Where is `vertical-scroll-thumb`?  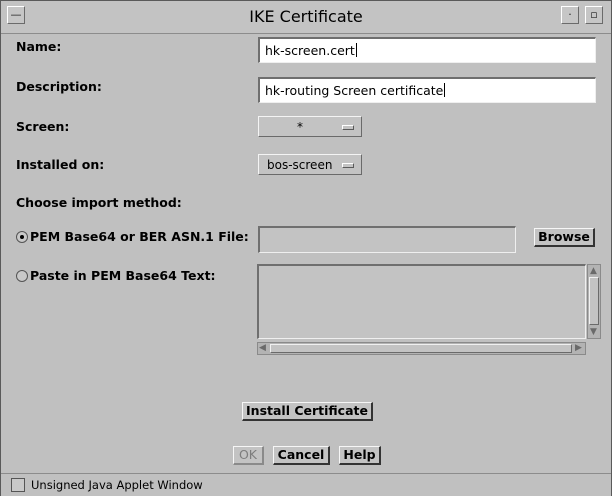 vertical-scroll-thumb is located at coordinates (594, 301).